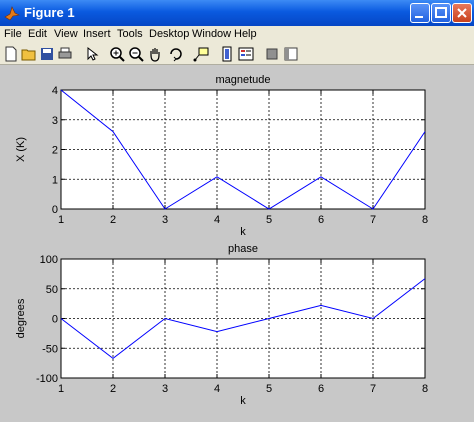 The width and height of the screenshot is (474, 422). Describe the element at coordinates (425, 389) in the screenshot. I see `plot2-xtick-label: 8` at that location.